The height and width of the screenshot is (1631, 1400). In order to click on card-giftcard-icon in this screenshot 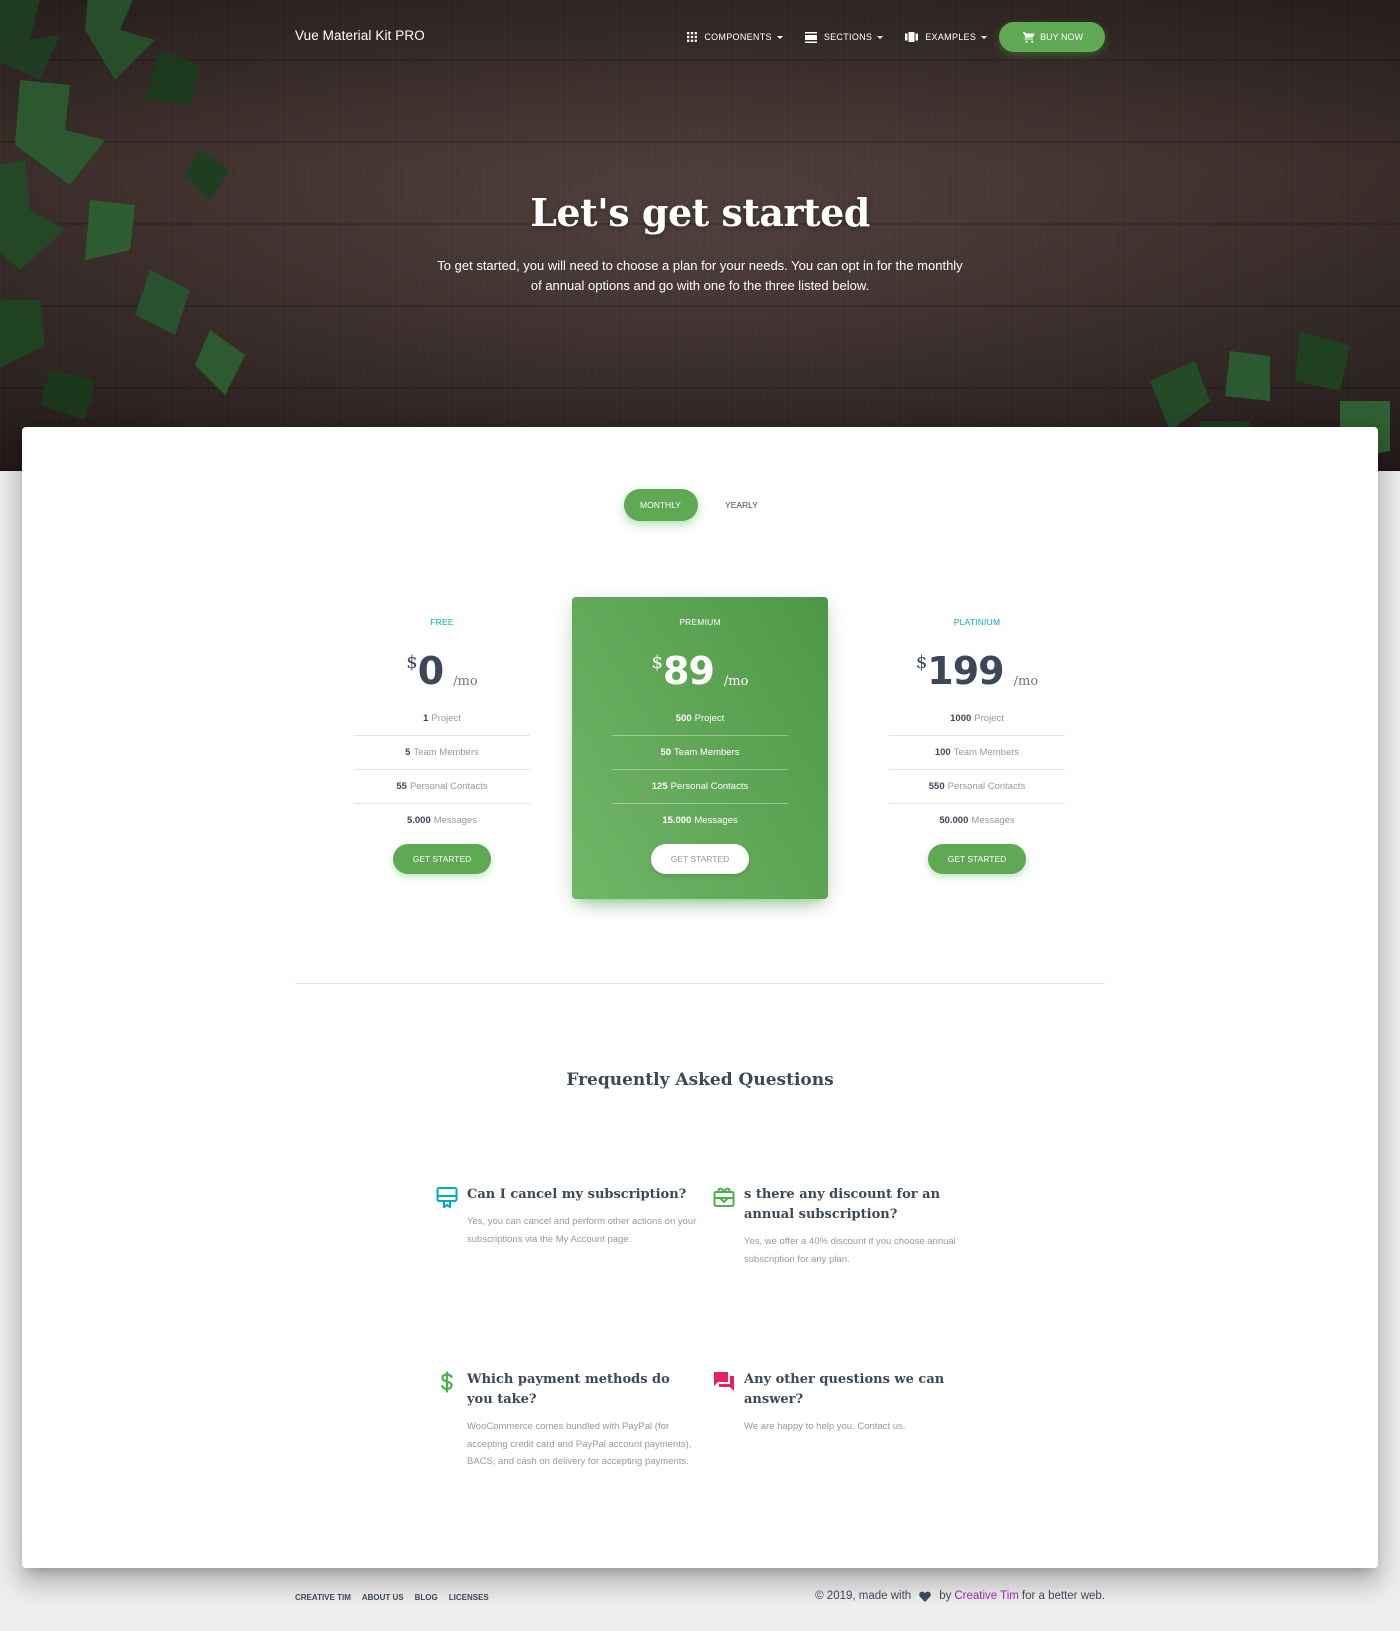, I will do `click(724, 1197)`.